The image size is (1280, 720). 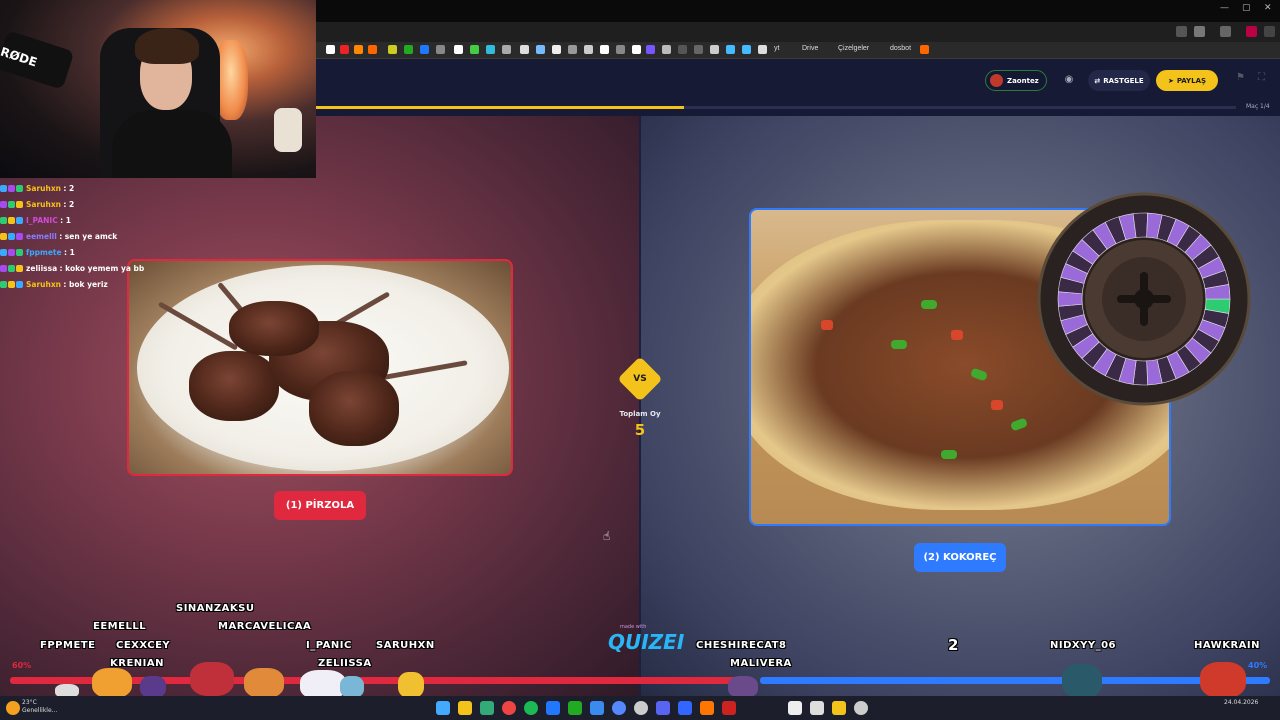 What do you see at coordinates (41, 268) in the screenshot?
I see `chat-username: zeliissa` at bounding box center [41, 268].